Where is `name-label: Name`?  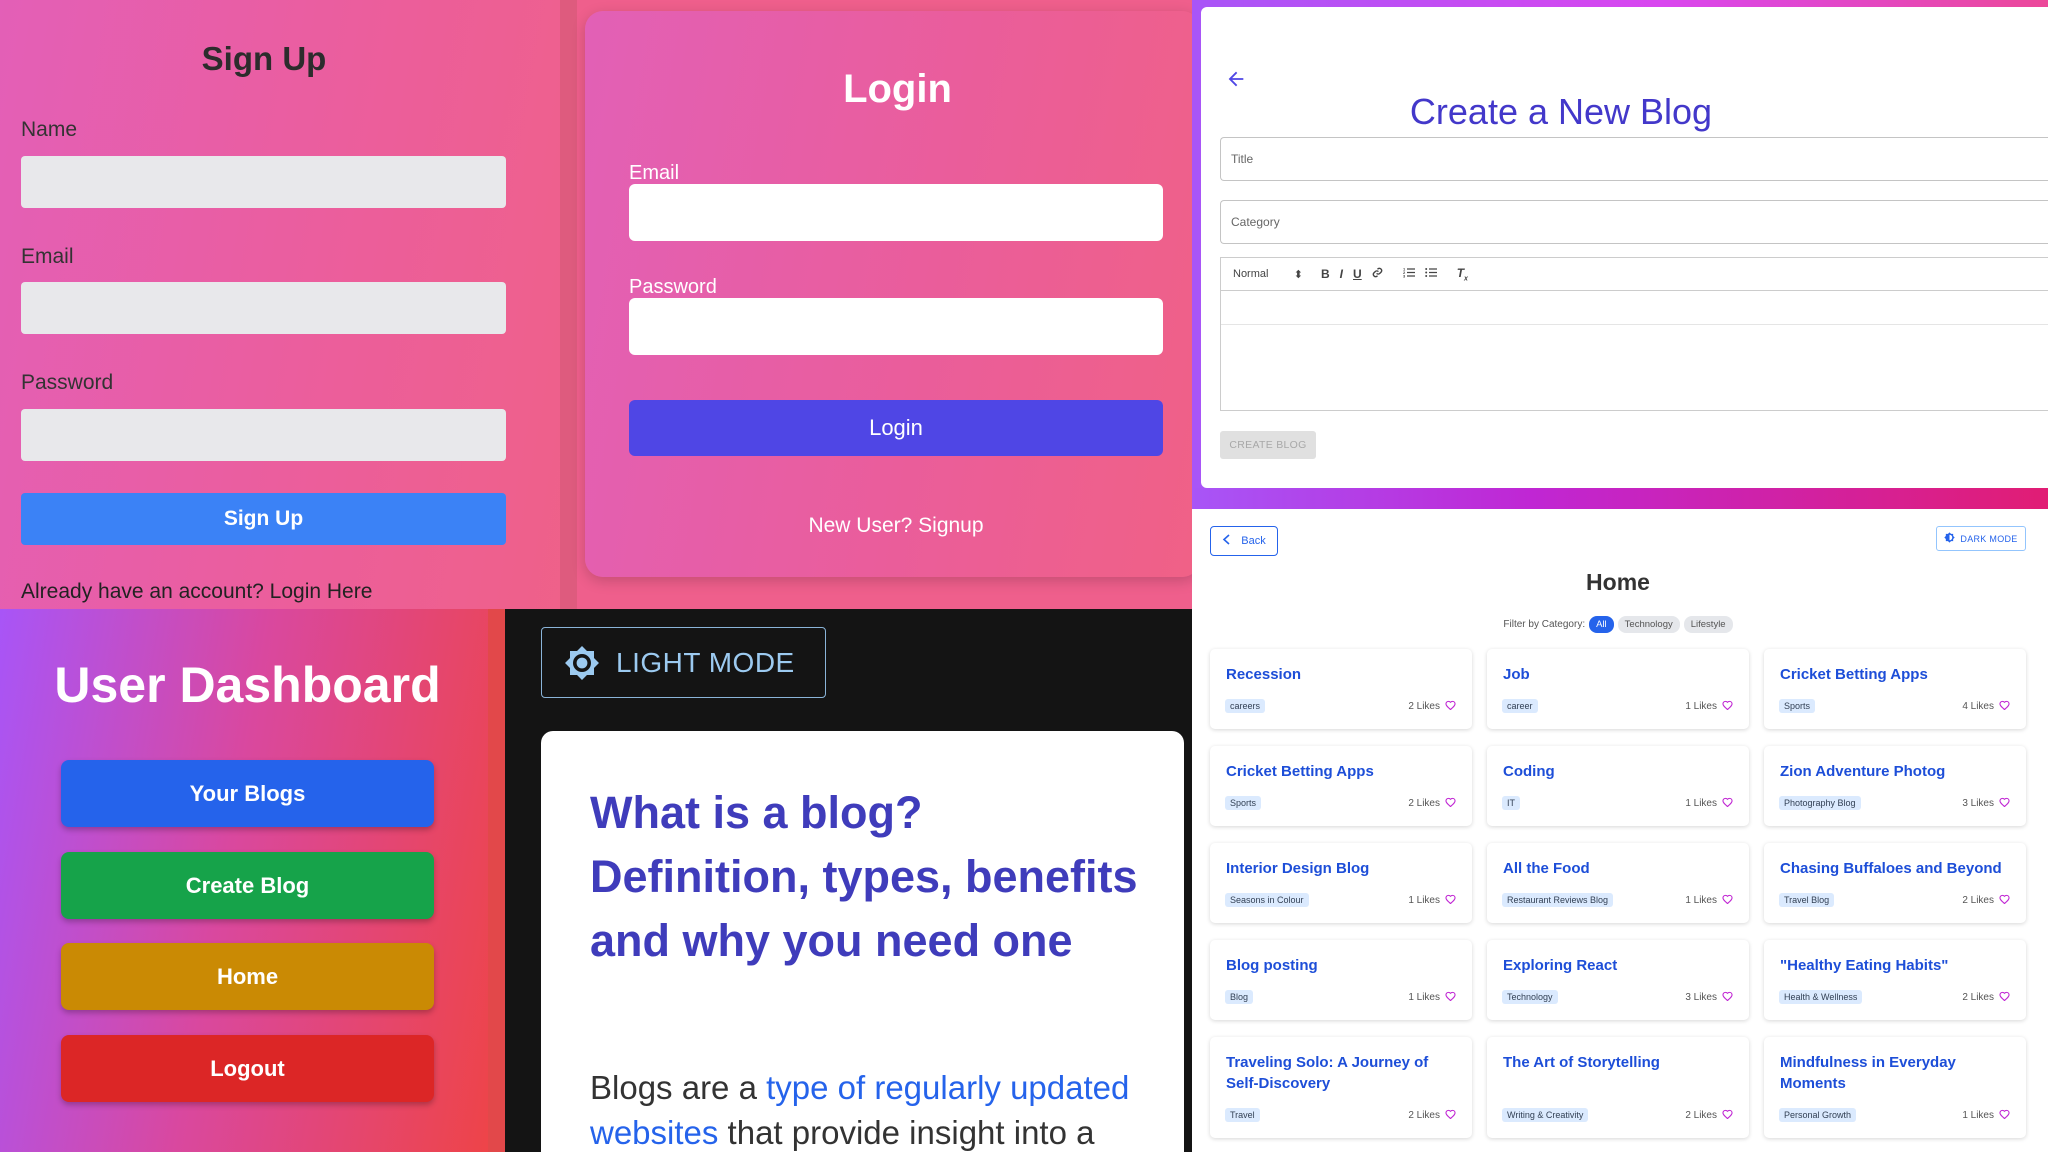
name-label: Name is located at coordinates (49, 129).